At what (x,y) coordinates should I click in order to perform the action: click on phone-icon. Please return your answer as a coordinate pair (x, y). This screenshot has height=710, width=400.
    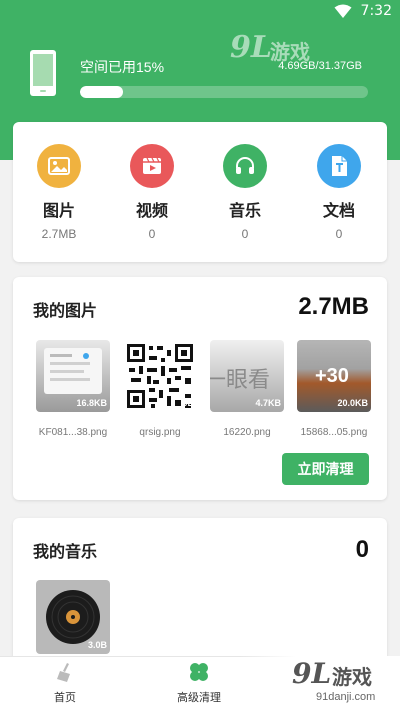
    Looking at the image, I should click on (43, 73).